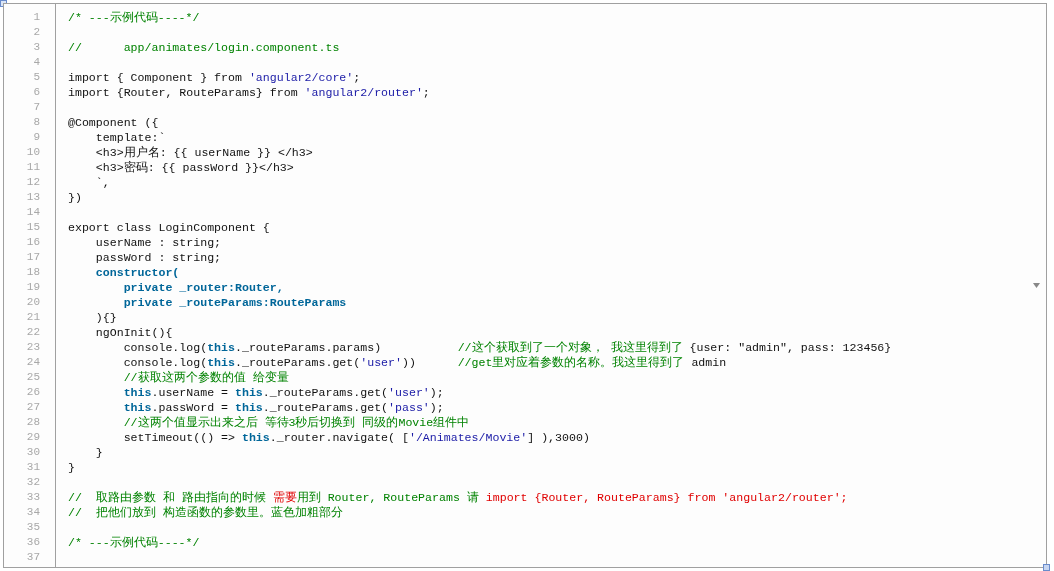 The image size is (1054, 571). Describe the element at coordinates (33, 272) in the screenshot. I see `line-number: 18` at that location.